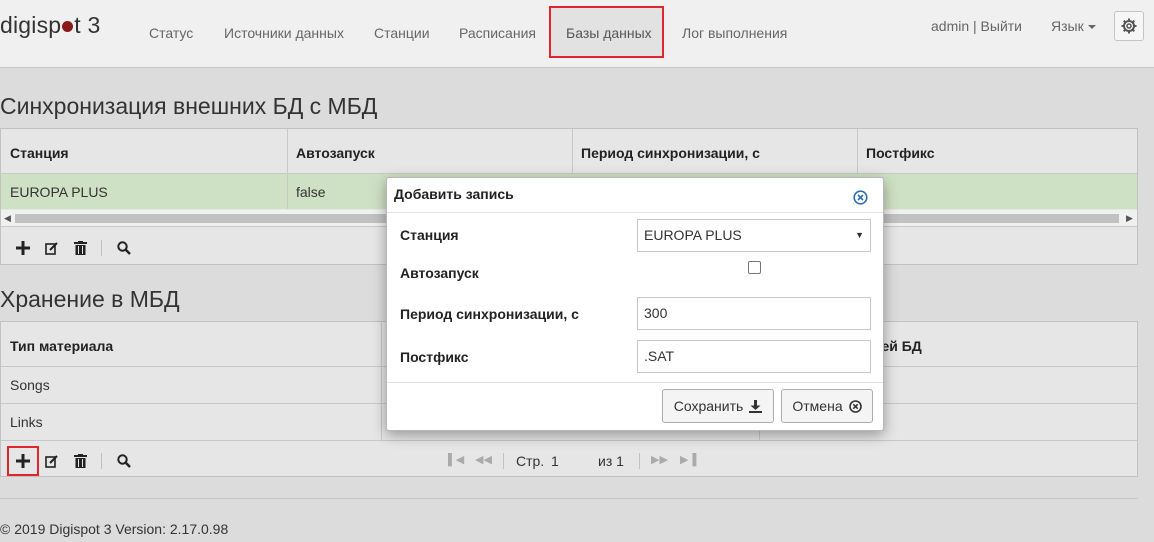 This screenshot has width=1154, height=542. Describe the element at coordinates (489, 314) in the screenshot. I see `period-label: Период синхронизации, с` at that location.